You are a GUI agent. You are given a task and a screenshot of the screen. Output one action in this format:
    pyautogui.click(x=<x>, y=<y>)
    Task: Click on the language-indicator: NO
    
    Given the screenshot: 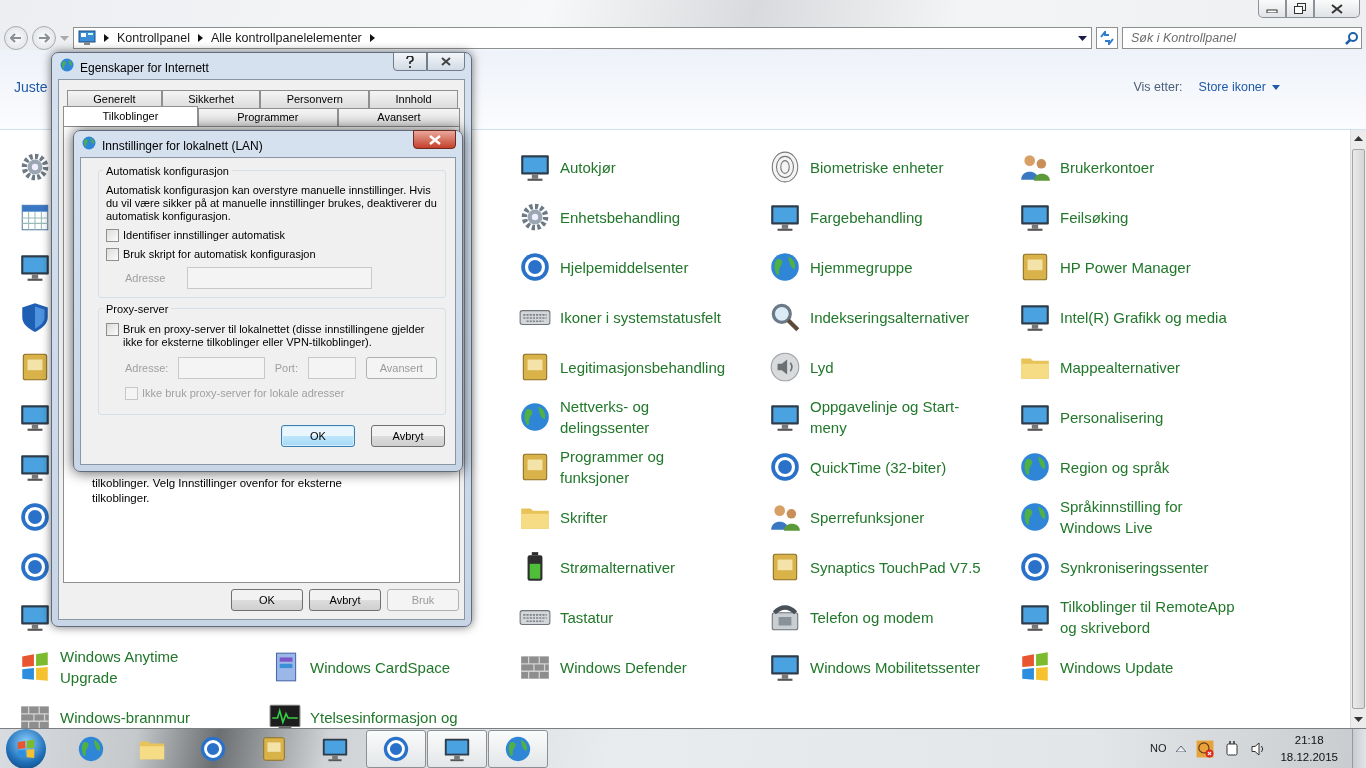 What is the action you would take?
    pyautogui.click(x=1158, y=748)
    